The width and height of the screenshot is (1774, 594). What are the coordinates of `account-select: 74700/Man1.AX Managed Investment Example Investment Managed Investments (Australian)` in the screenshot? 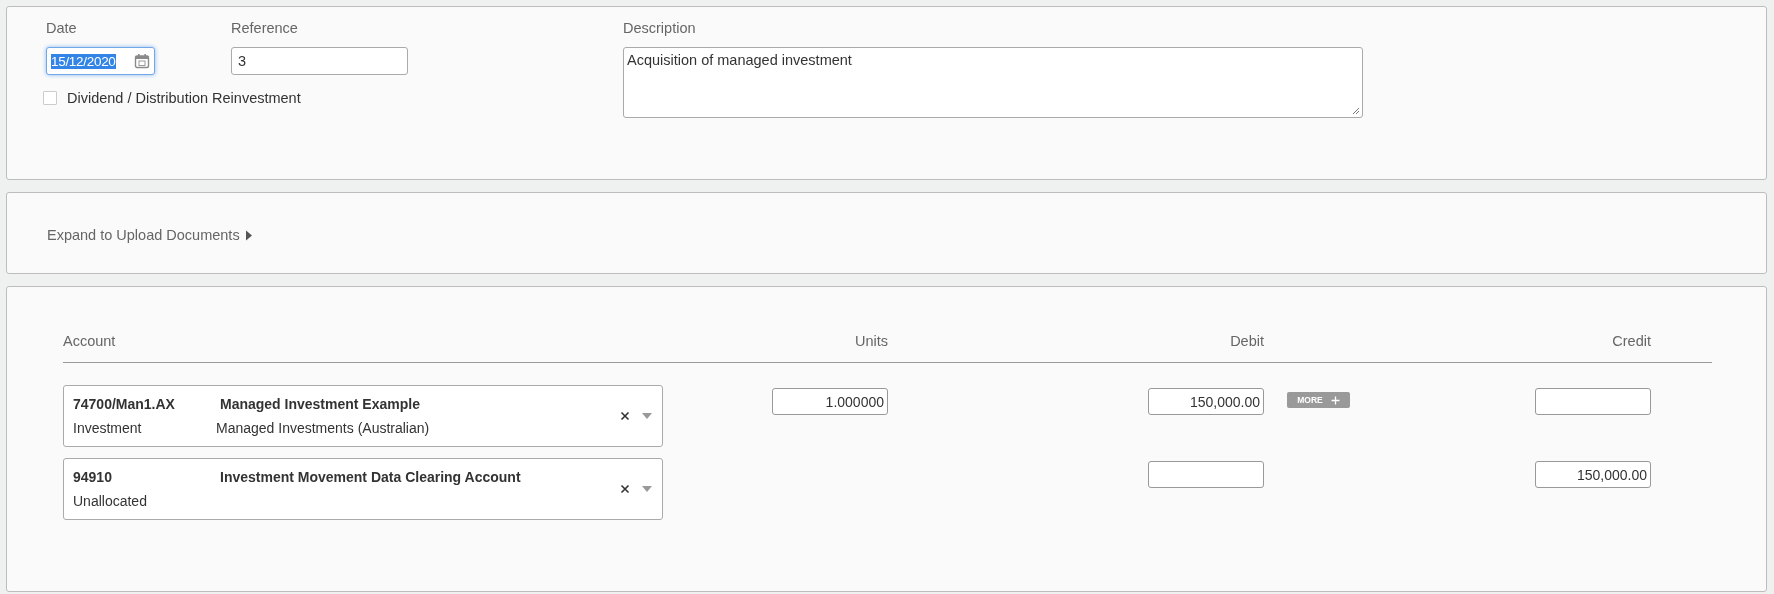 It's located at (363, 416).